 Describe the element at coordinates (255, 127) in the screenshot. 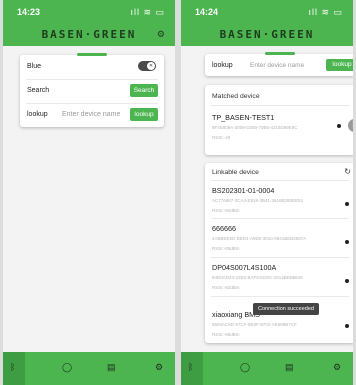

I see `matched-device-id: 9F4E809A-3009-D300-70B6-4216D99E9C` at that location.